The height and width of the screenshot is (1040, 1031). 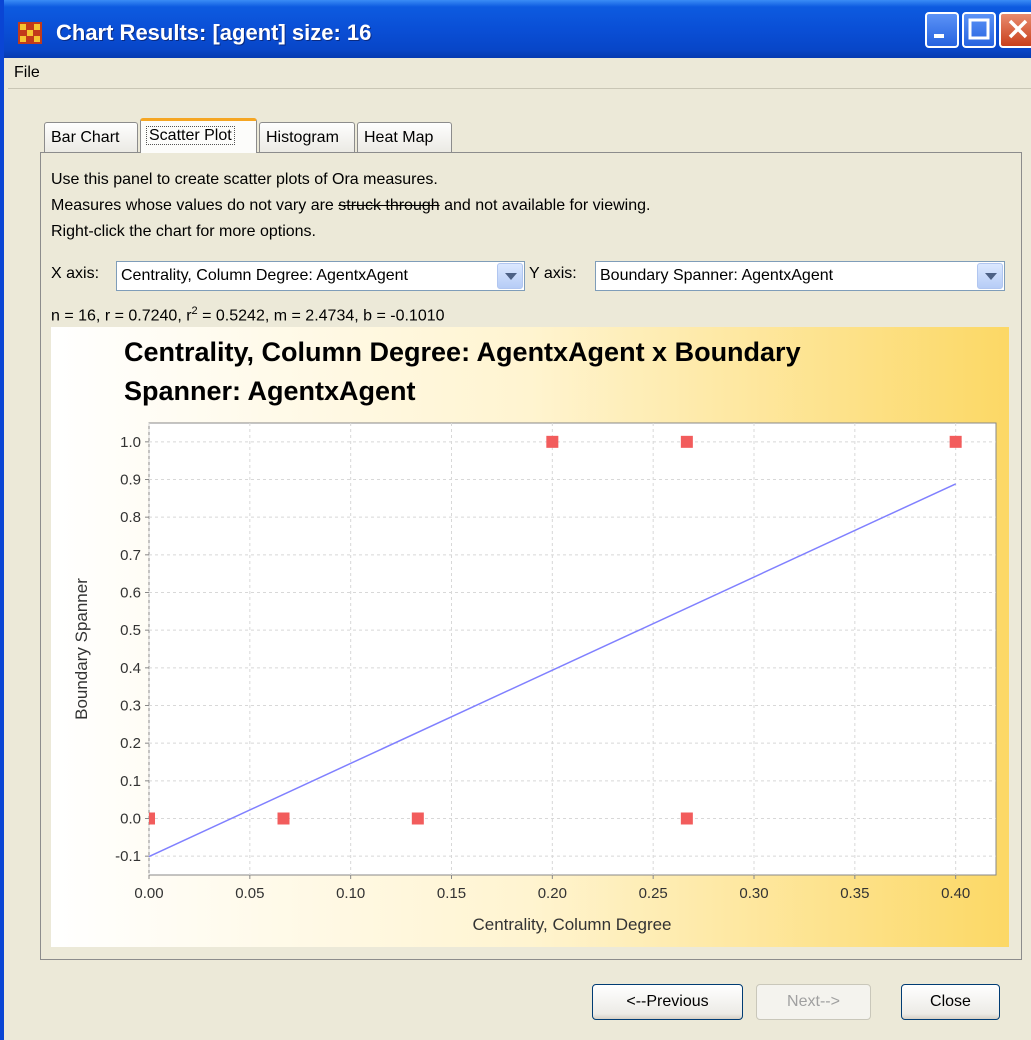 What do you see at coordinates (519, 73) in the screenshot?
I see `menu-bar: File` at bounding box center [519, 73].